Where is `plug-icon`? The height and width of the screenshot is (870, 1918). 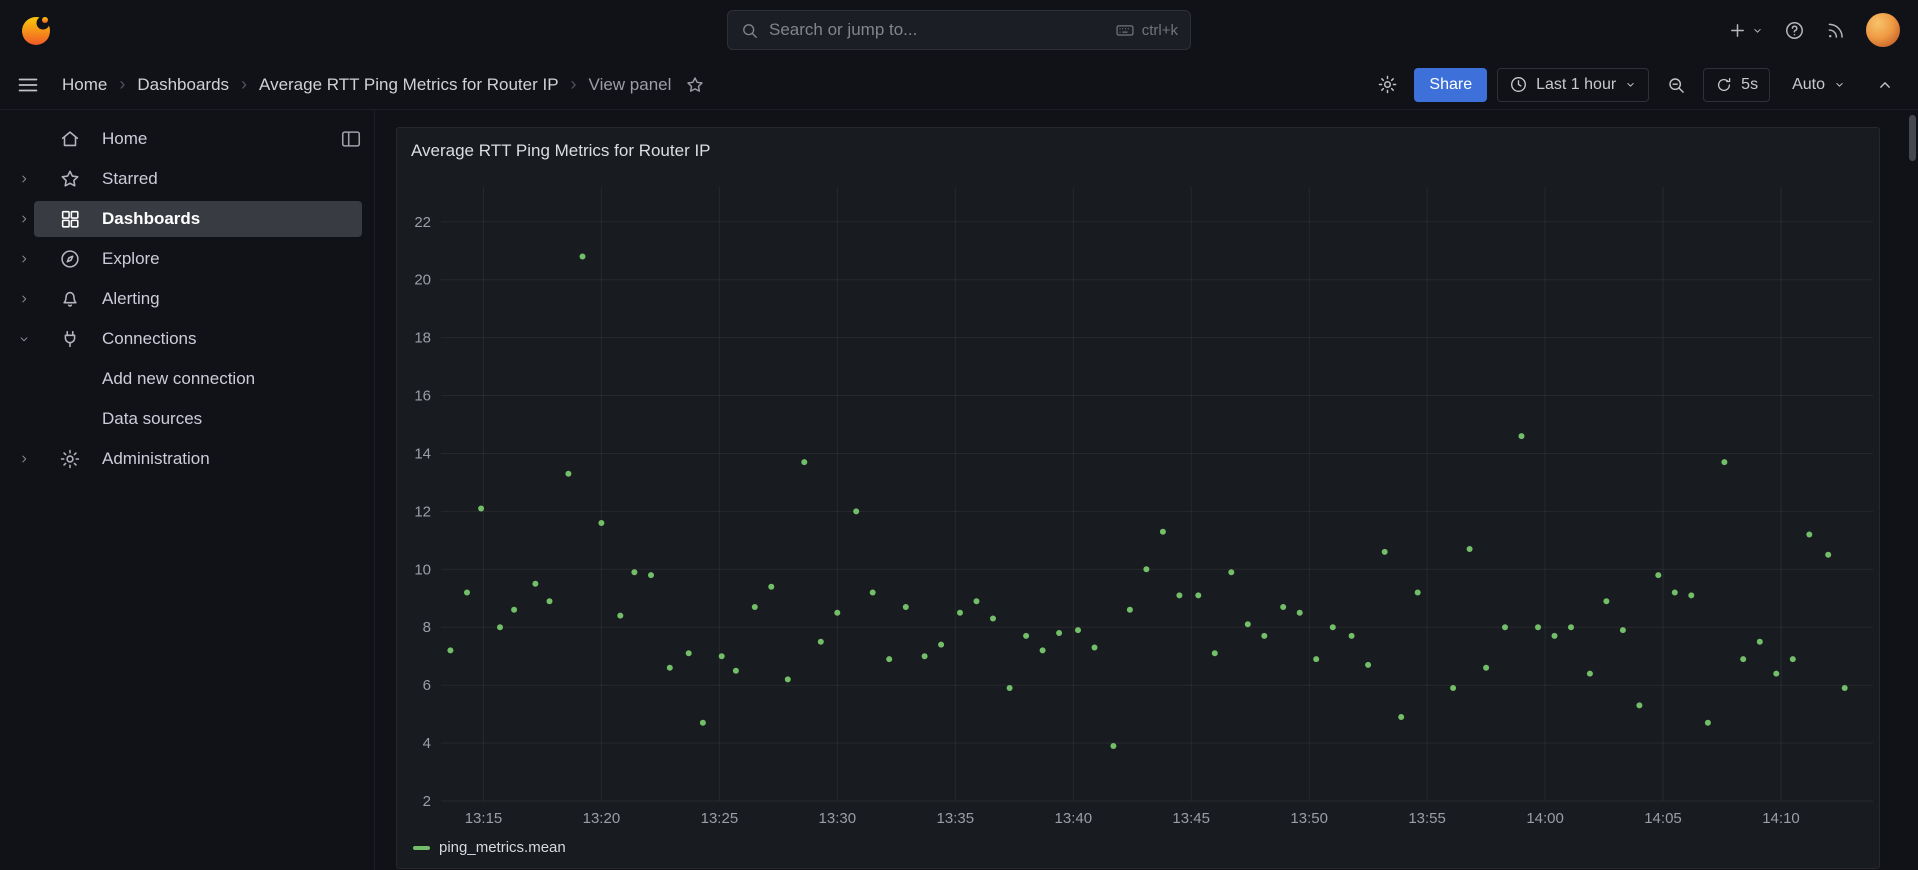 plug-icon is located at coordinates (70, 339).